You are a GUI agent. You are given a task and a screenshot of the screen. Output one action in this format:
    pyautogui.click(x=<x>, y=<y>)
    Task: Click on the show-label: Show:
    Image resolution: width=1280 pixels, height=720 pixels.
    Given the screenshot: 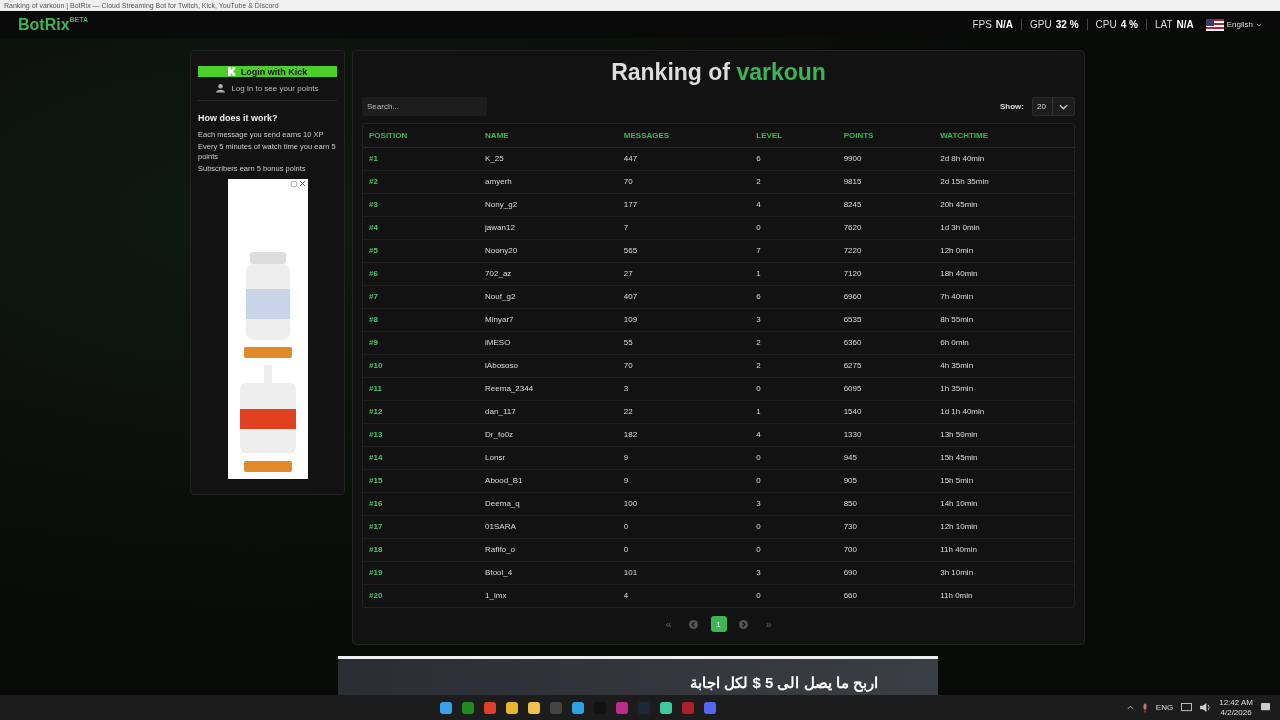 What is the action you would take?
    pyautogui.click(x=1012, y=106)
    